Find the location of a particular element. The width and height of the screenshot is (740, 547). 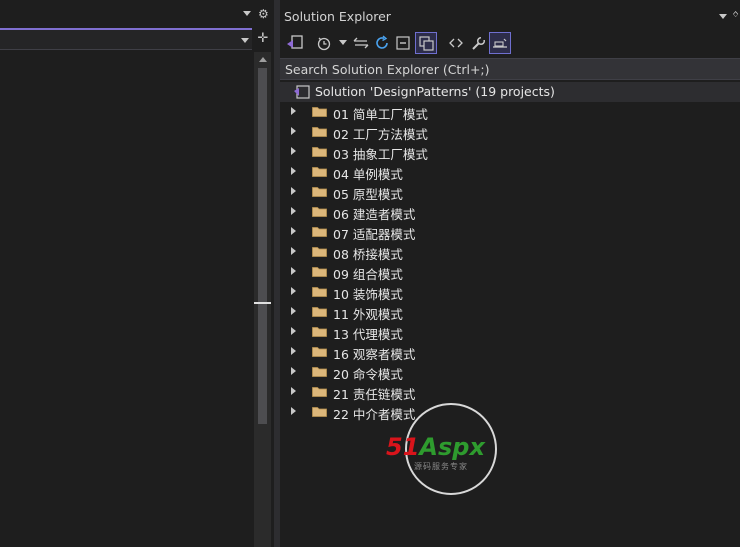

project-node: 08 桥接模式 is located at coordinates (510, 252).